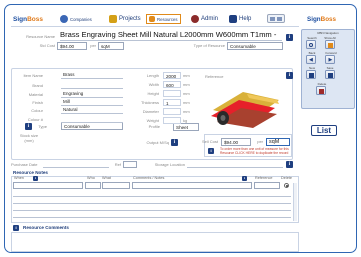 This screenshot has width=361, height=257. Describe the element at coordinates (35, 94) in the screenshot. I see `detail-label: Material` at that location.